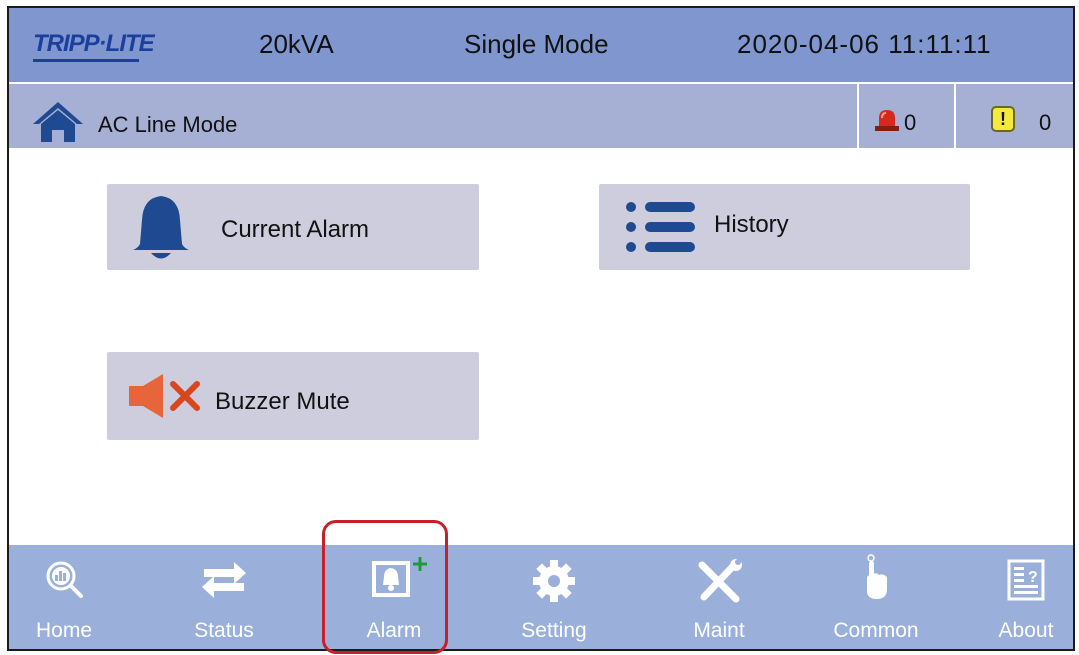  I want to click on alarm-bell-icon, so click(399, 577).